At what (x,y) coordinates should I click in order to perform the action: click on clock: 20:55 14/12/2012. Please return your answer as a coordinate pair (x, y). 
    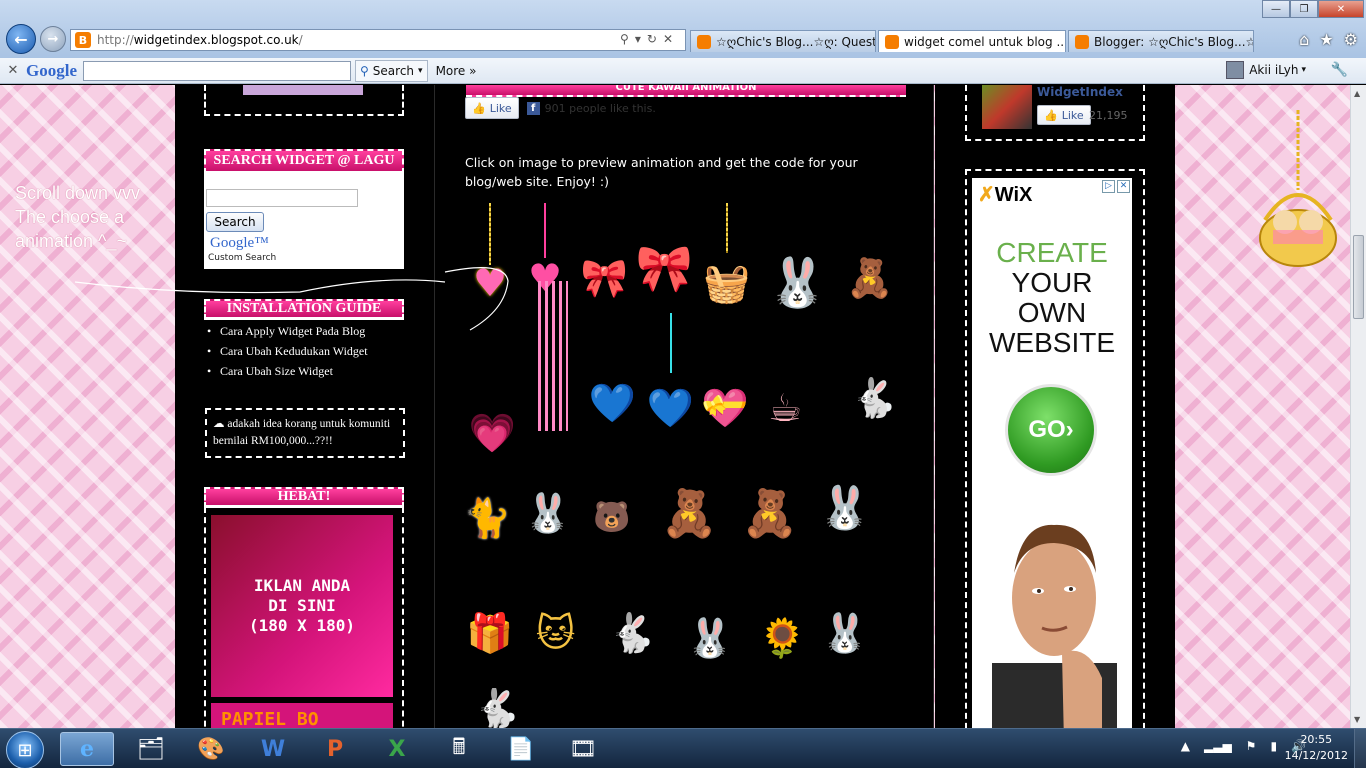
    Looking at the image, I should click on (1316, 748).